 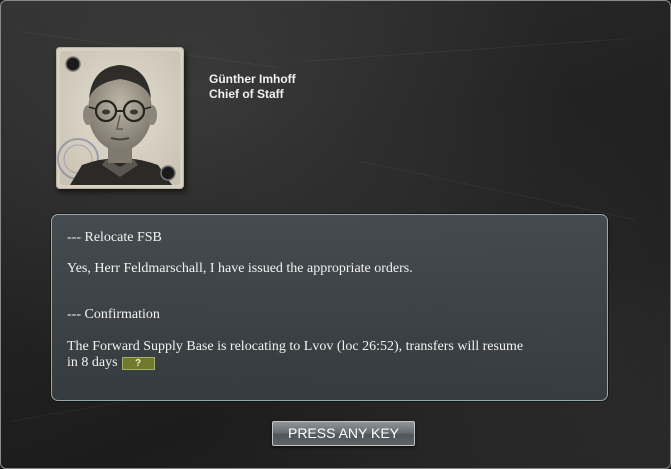 I want to click on message-heading-relocate: --- Relocate FSB, so click(x=114, y=237).